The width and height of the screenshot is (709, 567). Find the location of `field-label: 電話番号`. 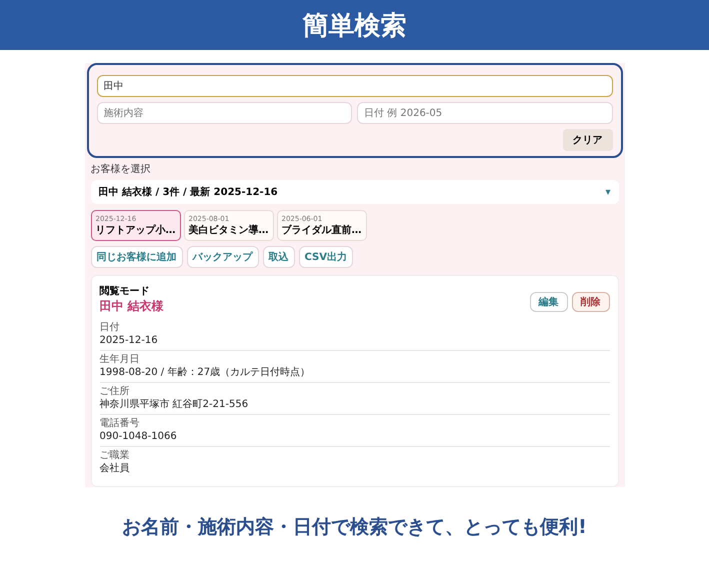

field-label: 電話番号 is located at coordinates (120, 424).